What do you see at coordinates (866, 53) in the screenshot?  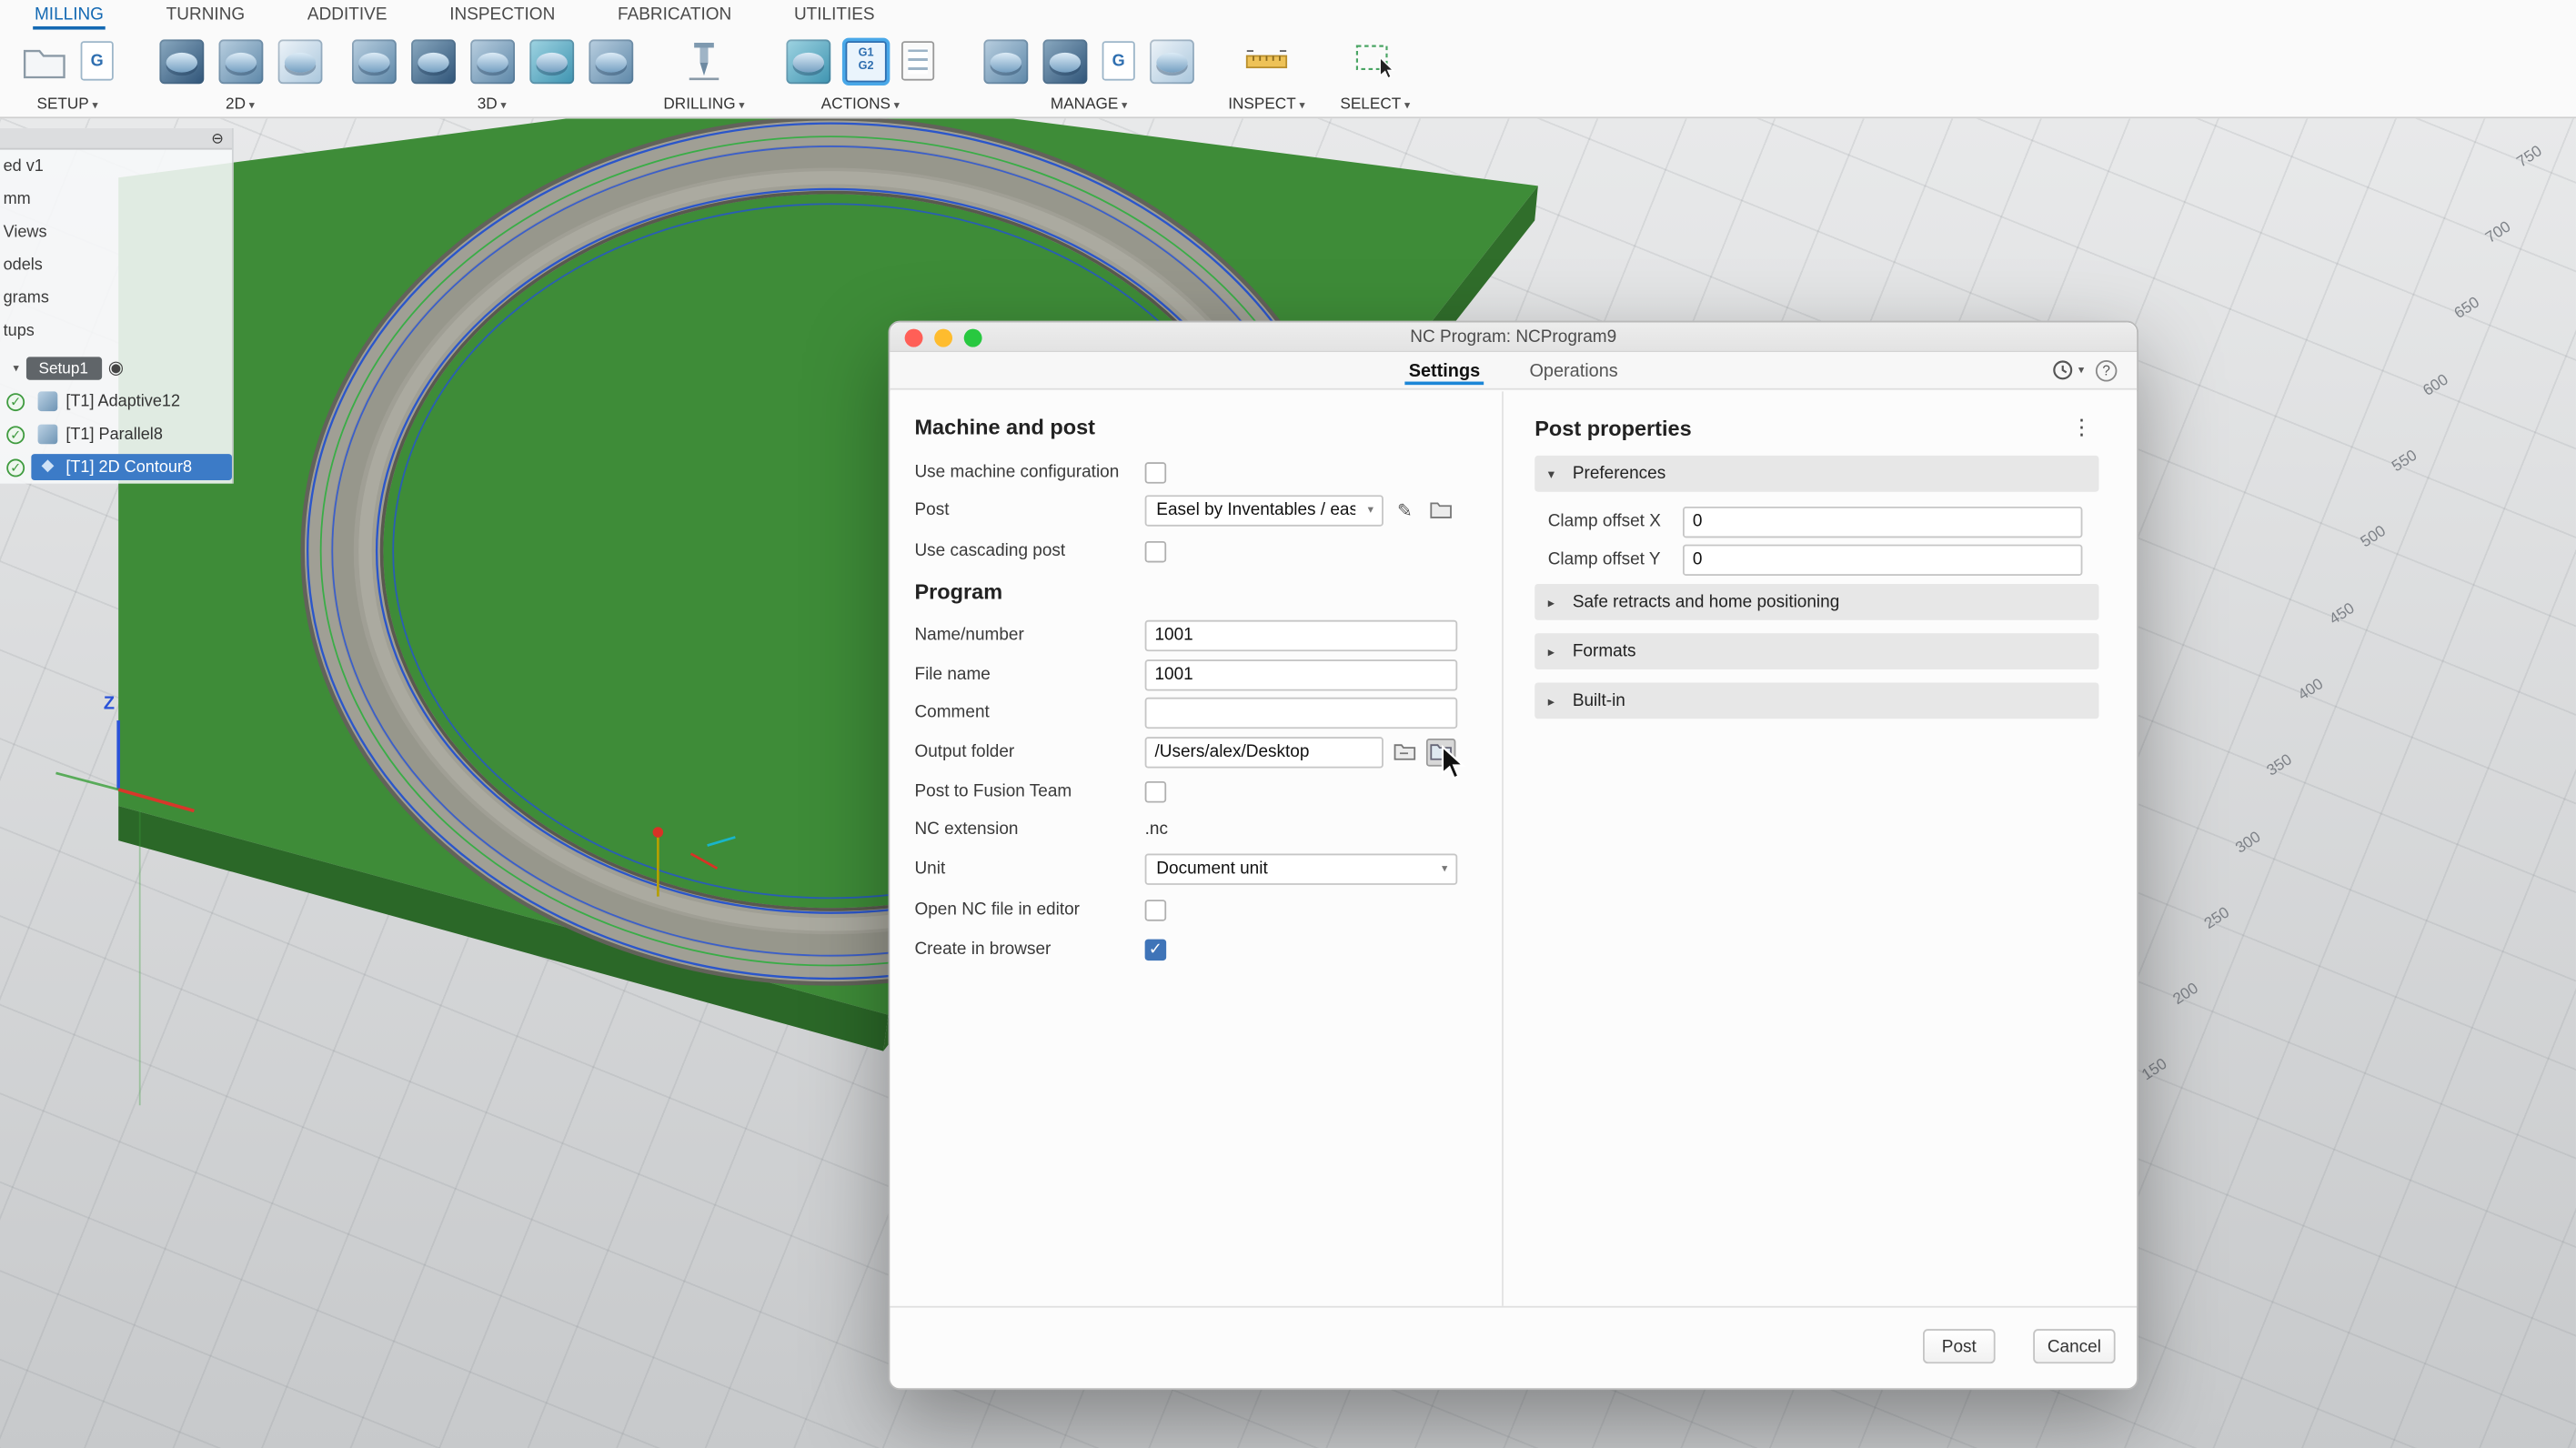 I see `post-icon-line1: G1` at bounding box center [866, 53].